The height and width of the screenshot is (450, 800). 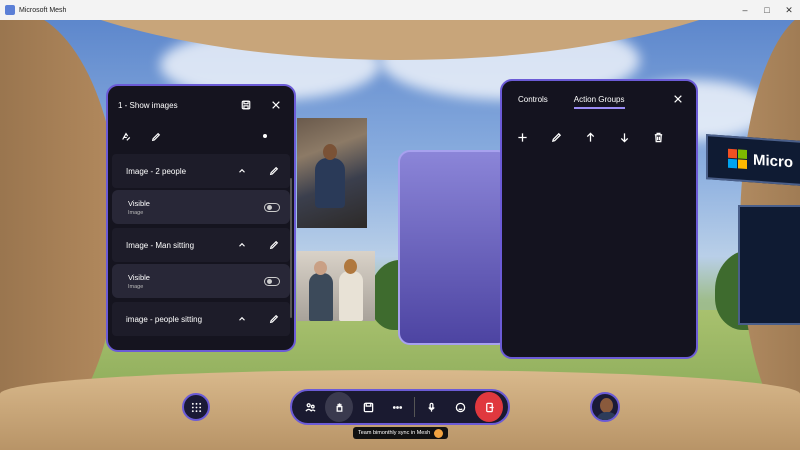 What do you see at coordinates (332, 173) in the screenshot?
I see `image-man-sitting` at bounding box center [332, 173].